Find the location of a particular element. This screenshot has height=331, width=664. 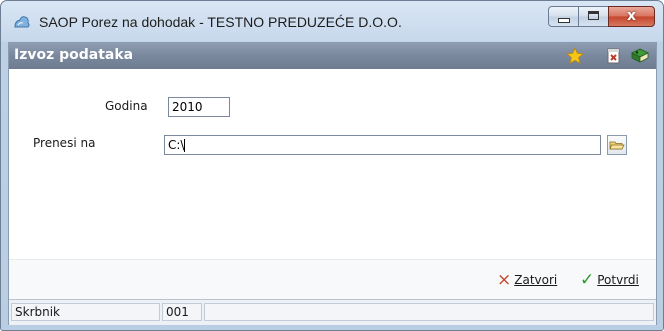

target-label: Prenesi na is located at coordinates (64, 143).